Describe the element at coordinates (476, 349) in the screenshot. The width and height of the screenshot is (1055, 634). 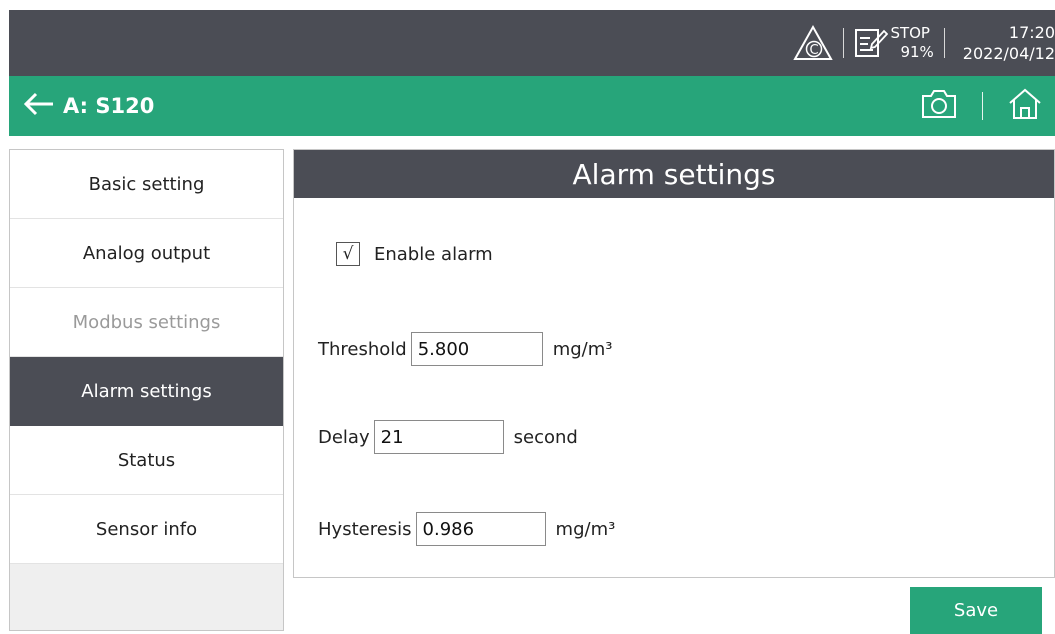
I see `threshold-input` at that location.